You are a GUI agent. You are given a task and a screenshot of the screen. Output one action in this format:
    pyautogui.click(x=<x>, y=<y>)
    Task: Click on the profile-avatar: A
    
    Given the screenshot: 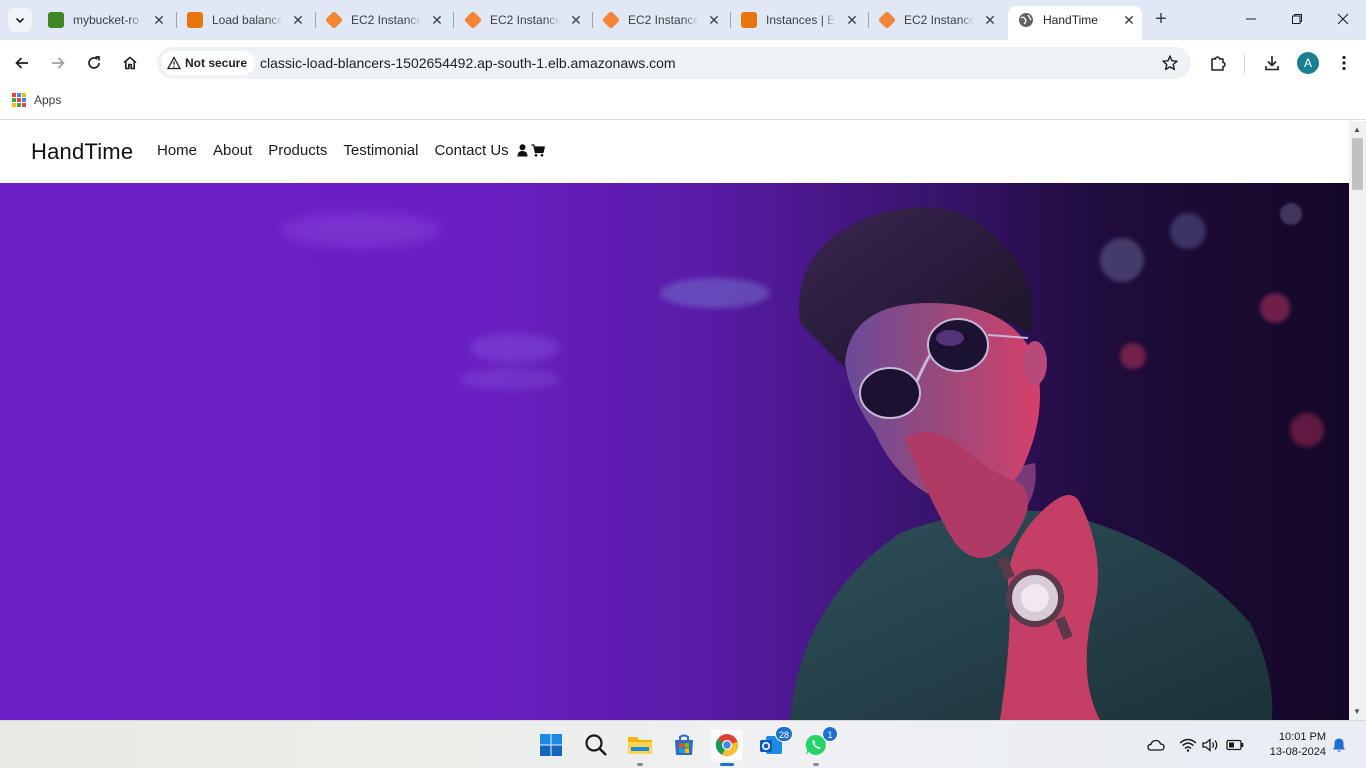 What is the action you would take?
    pyautogui.click(x=1308, y=63)
    